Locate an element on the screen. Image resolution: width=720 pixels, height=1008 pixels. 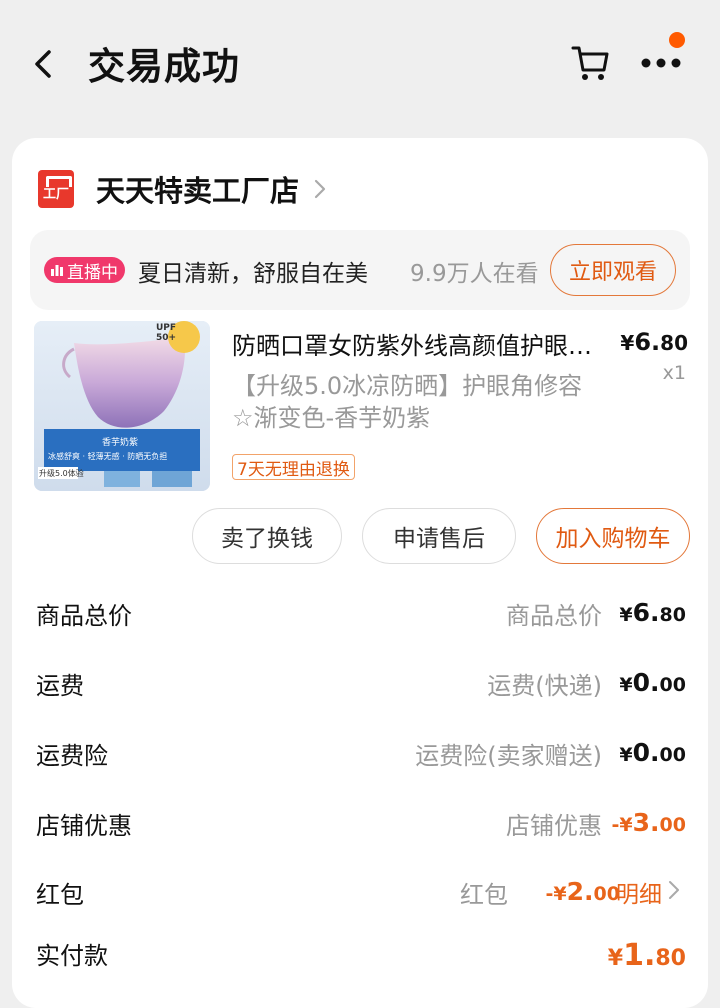
viewer-count: 9.9万人在看 is located at coordinates (474, 274).